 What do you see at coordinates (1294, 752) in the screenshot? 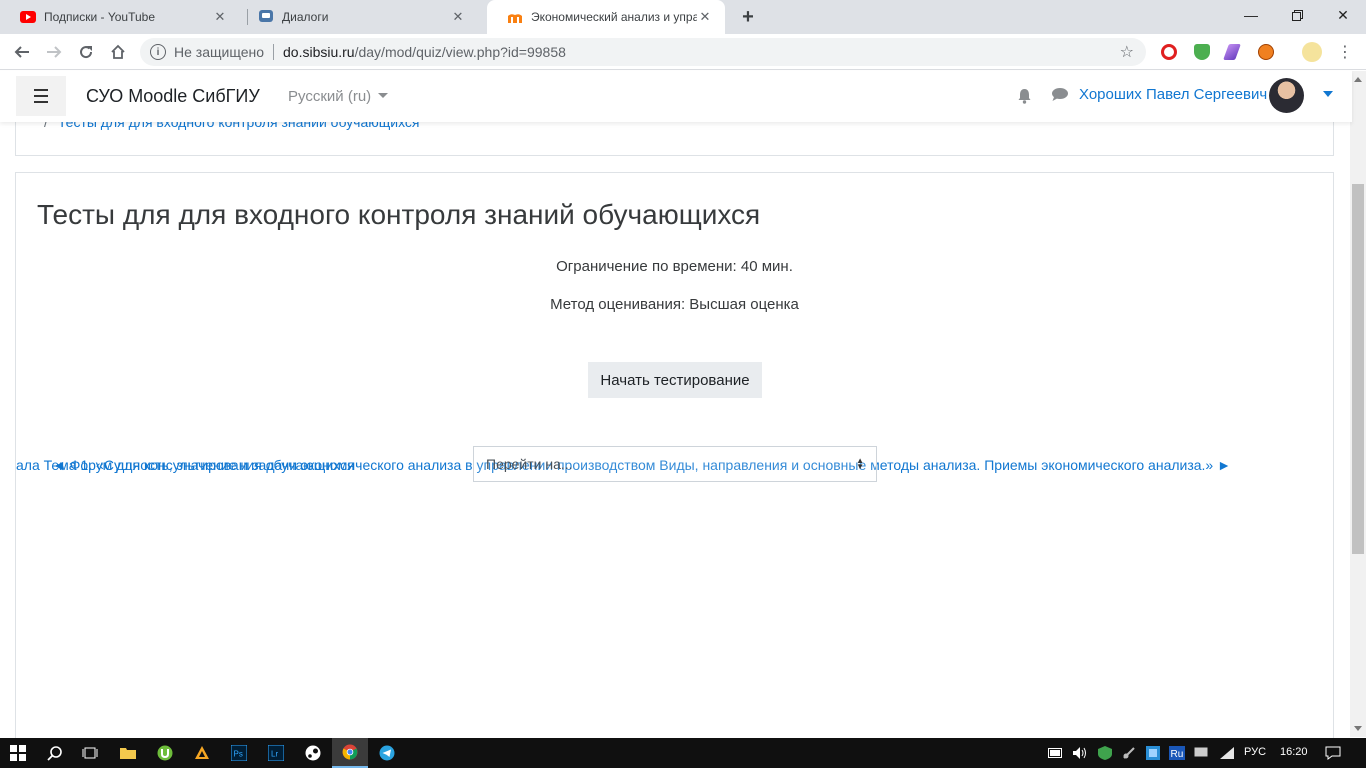
I see `taskbar-clock: 16:20` at bounding box center [1294, 752].